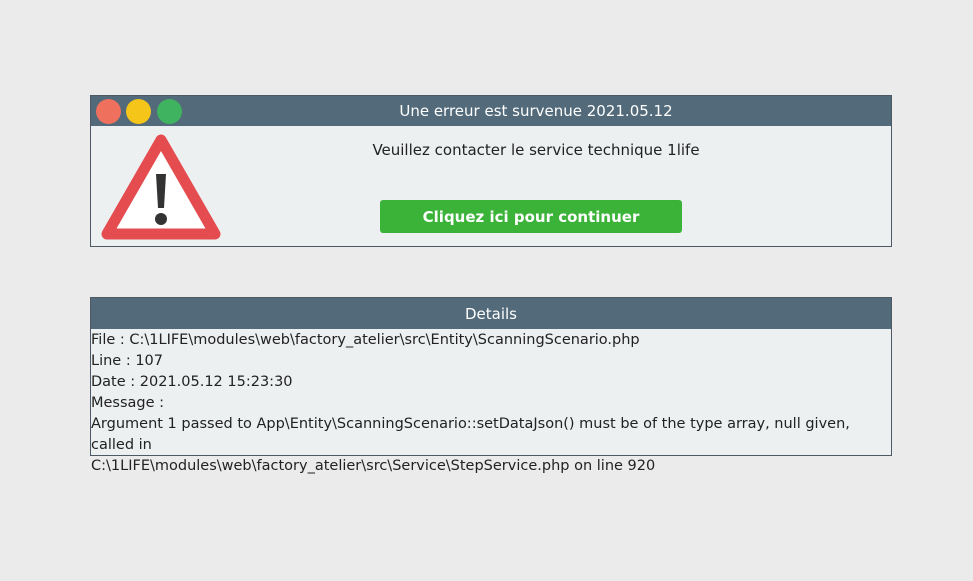 The height and width of the screenshot is (581, 973). I want to click on details-date: Date : 2021.05.12 15:23:30, so click(192, 382).